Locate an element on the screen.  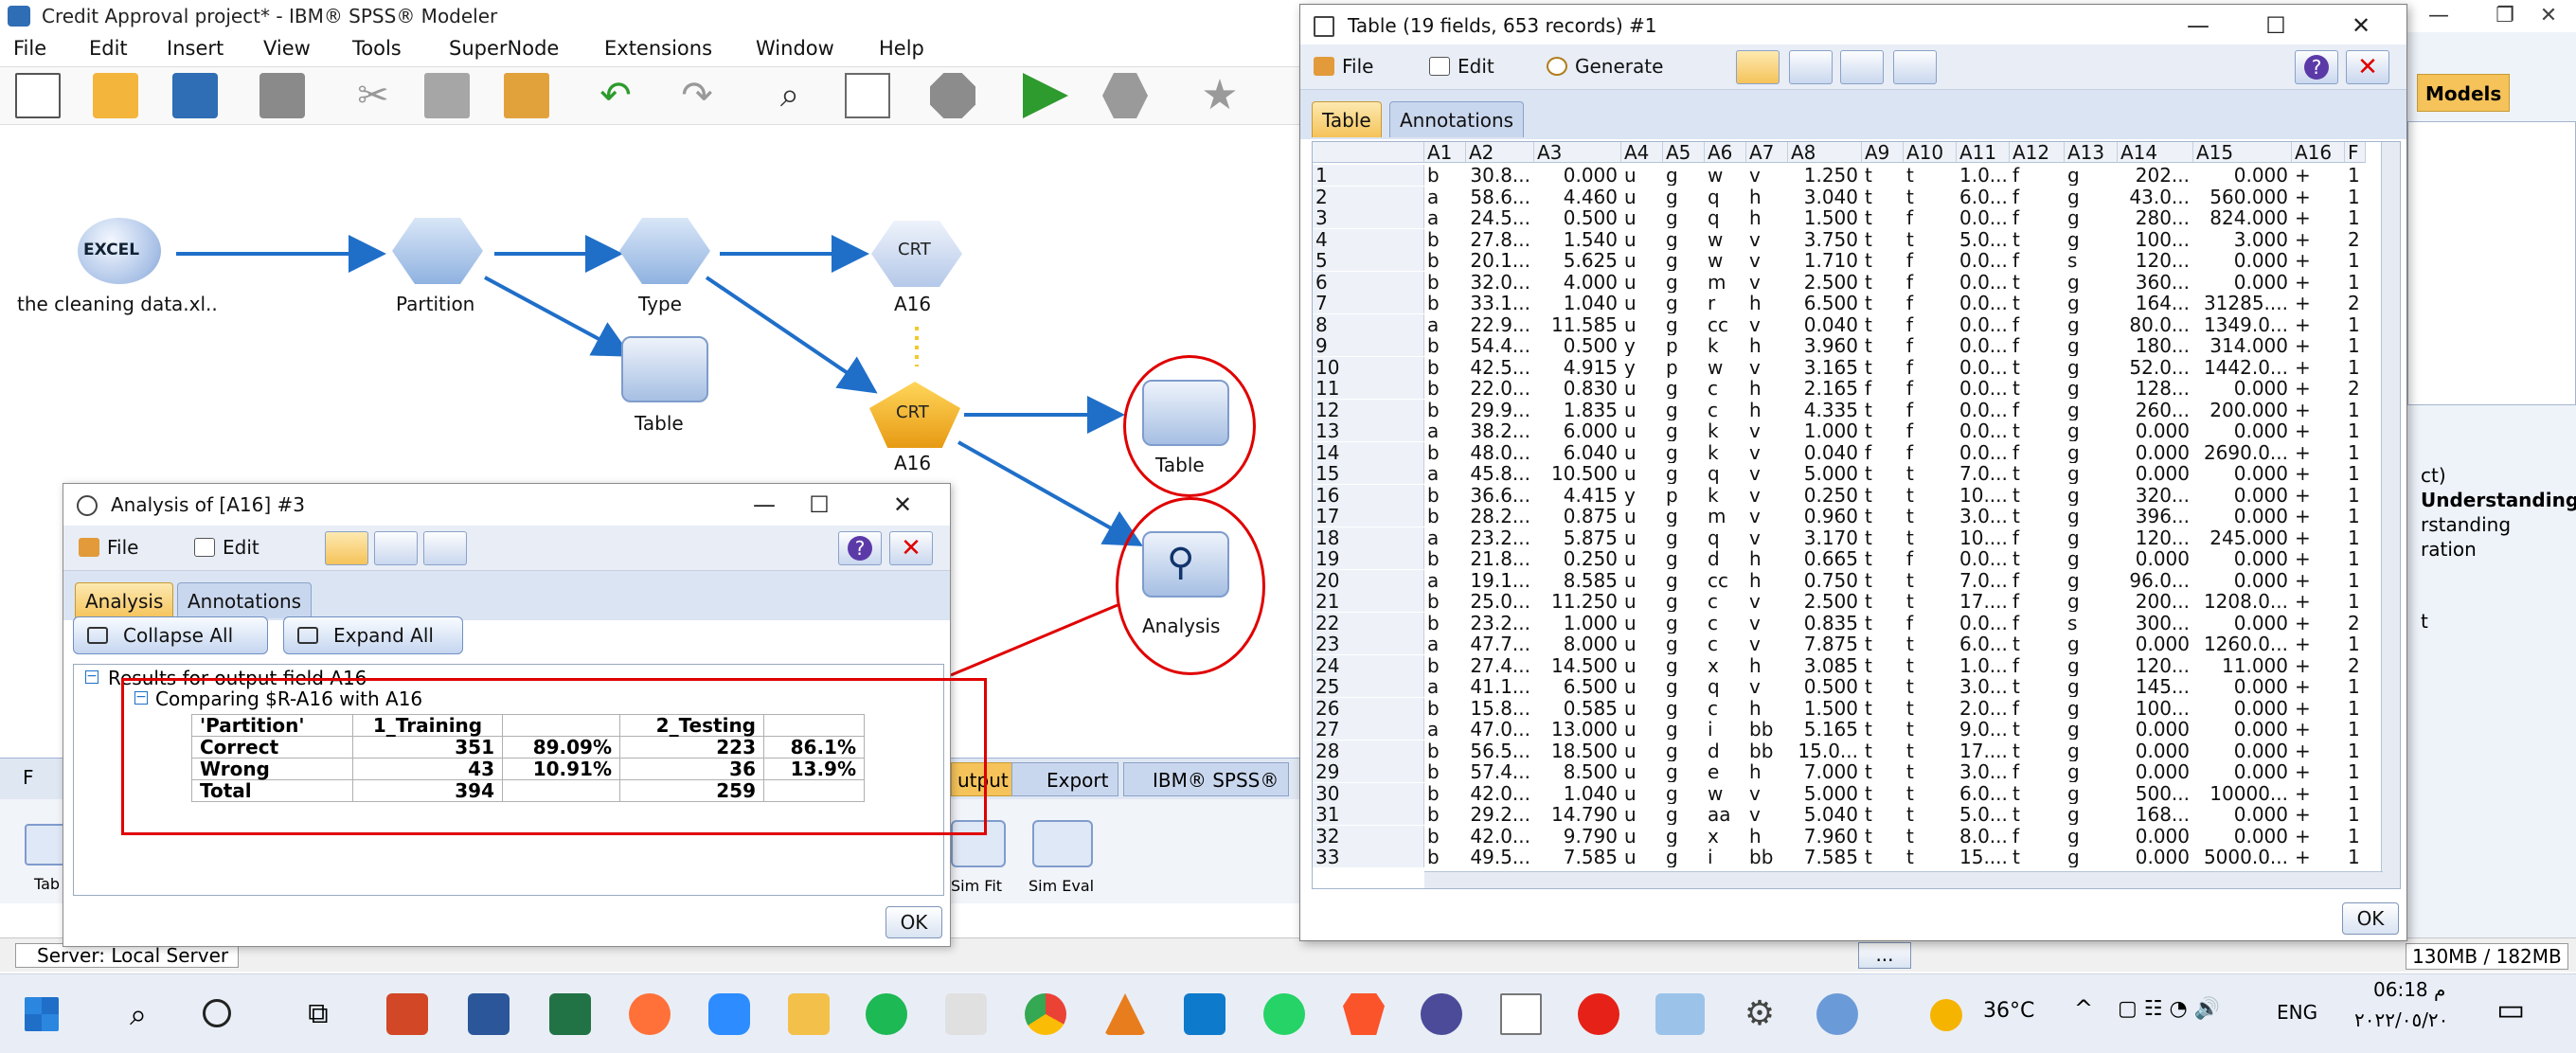
table-cell: 4.415 is located at coordinates (1577, 495).